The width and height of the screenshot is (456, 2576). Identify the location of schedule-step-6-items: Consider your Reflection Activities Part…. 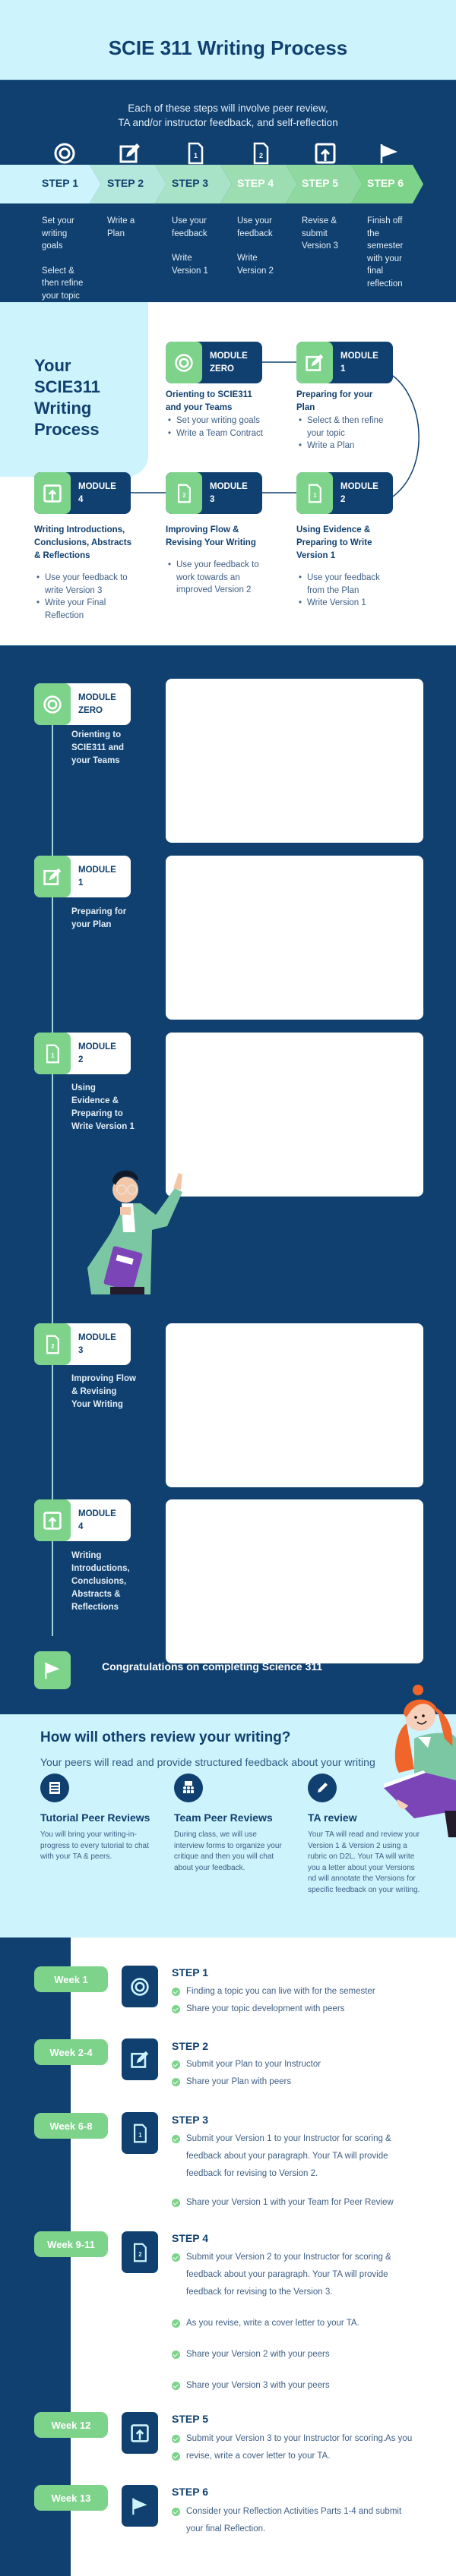
(294, 2520).